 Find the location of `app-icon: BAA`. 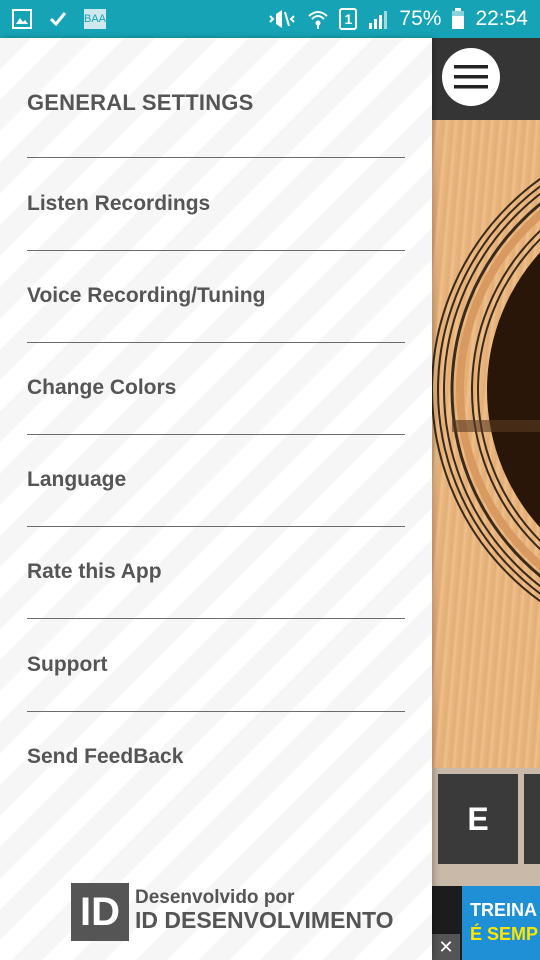

app-icon: BAA is located at coordinates (95, 19).